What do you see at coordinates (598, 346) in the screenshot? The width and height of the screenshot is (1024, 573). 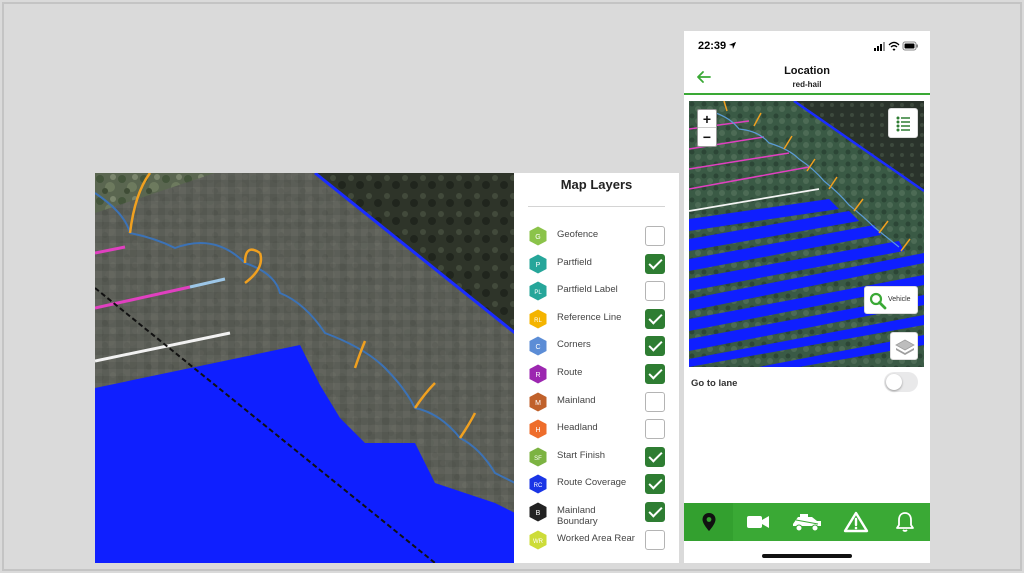 I see `layer-row: C Corners` at bounding box center [598, 346].